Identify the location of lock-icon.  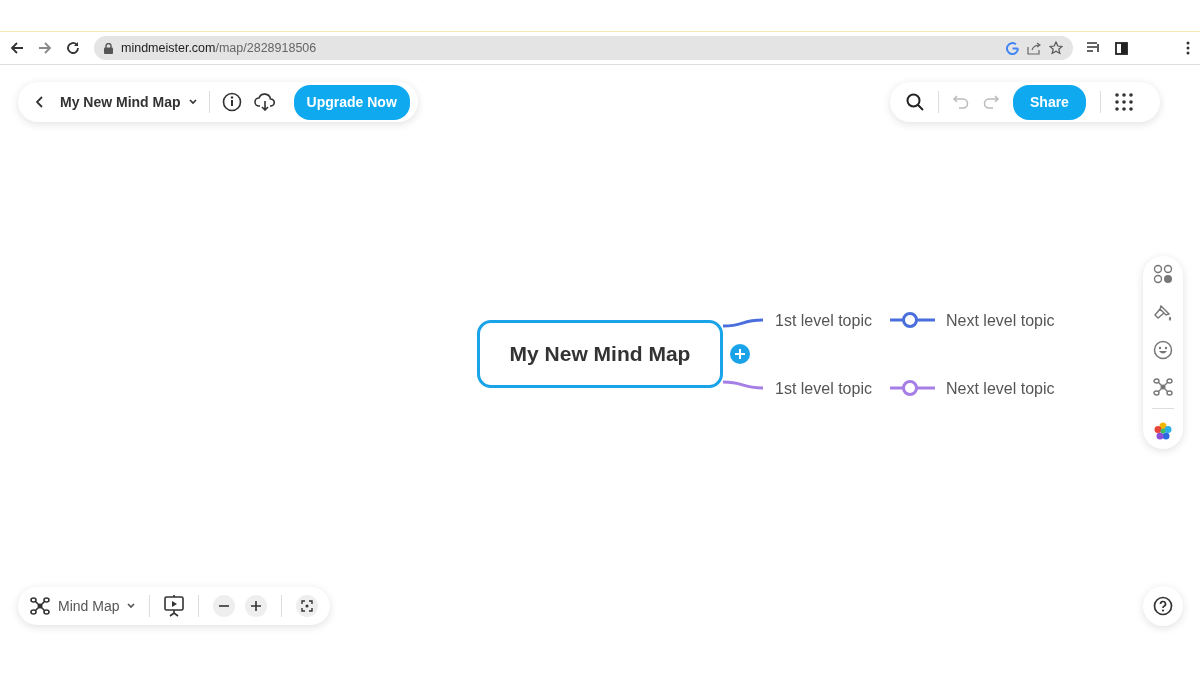
(108, 48).